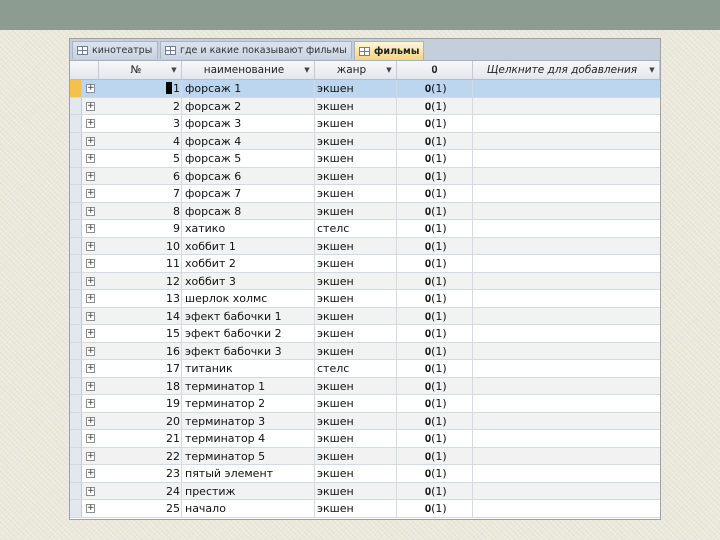  I want to click on table-row: +7 форсаж 7 экшен 𝟎(1), so click(365, 194).